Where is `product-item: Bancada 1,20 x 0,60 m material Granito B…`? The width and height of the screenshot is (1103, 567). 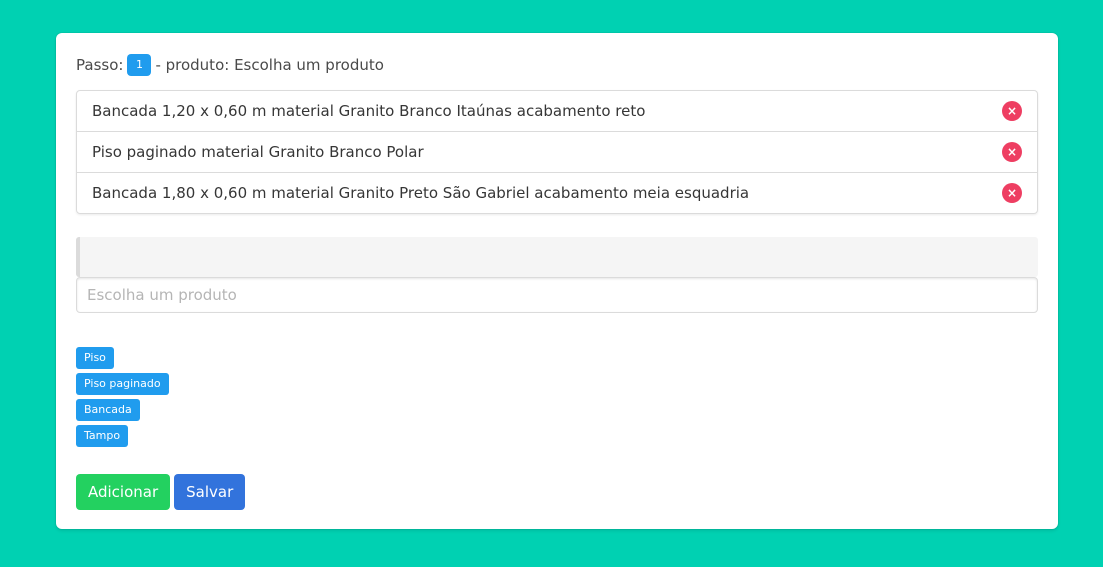 product-item: Bancada 1,20 x 0,60 m material Granito B… is located at coordinates (557, 111).